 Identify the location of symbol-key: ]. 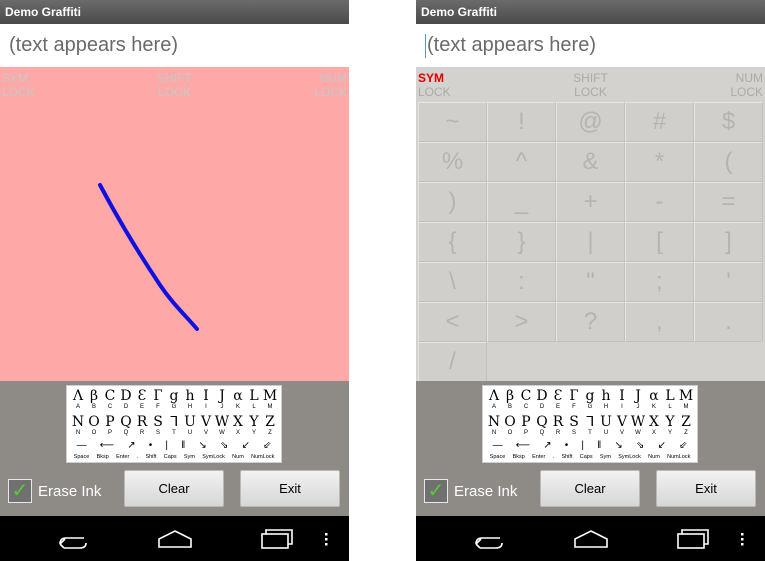
(728, 242).